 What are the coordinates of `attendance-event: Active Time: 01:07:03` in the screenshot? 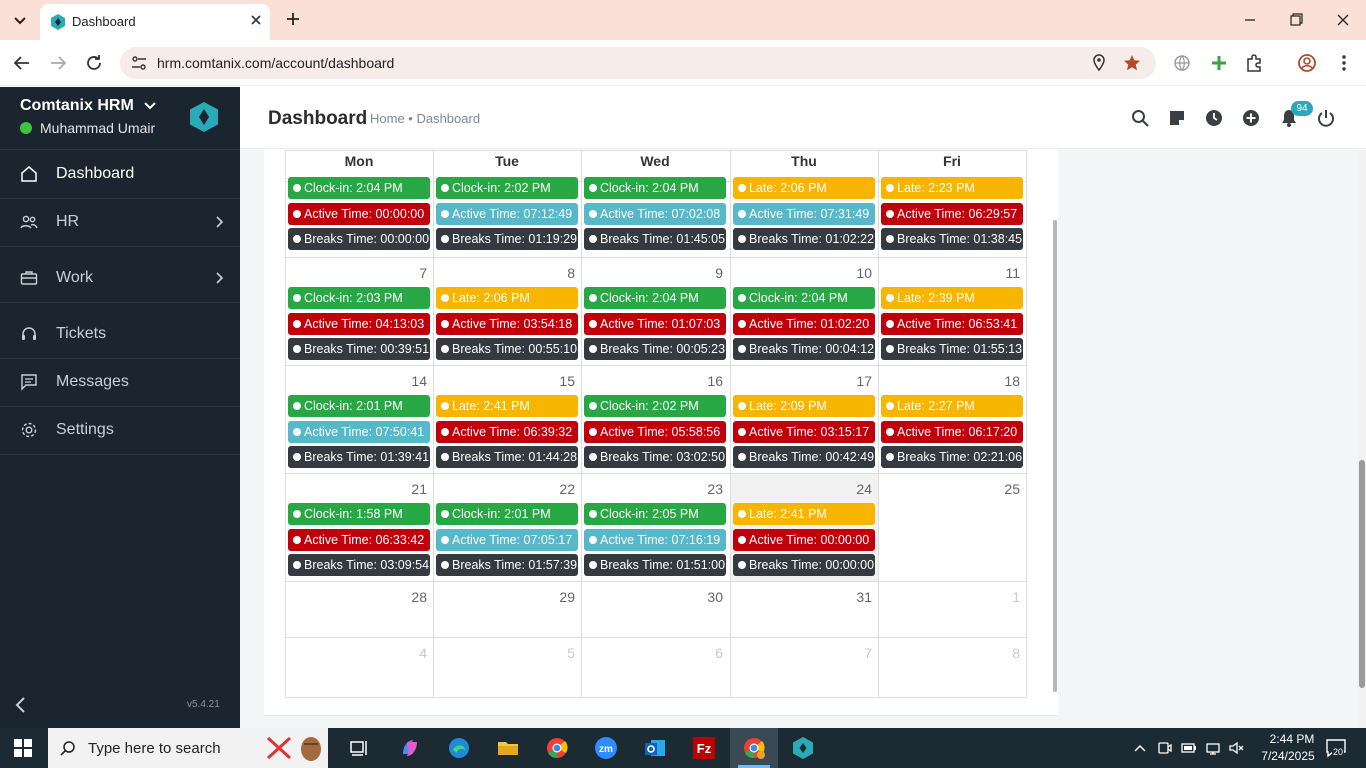 It's located at (655, 323).